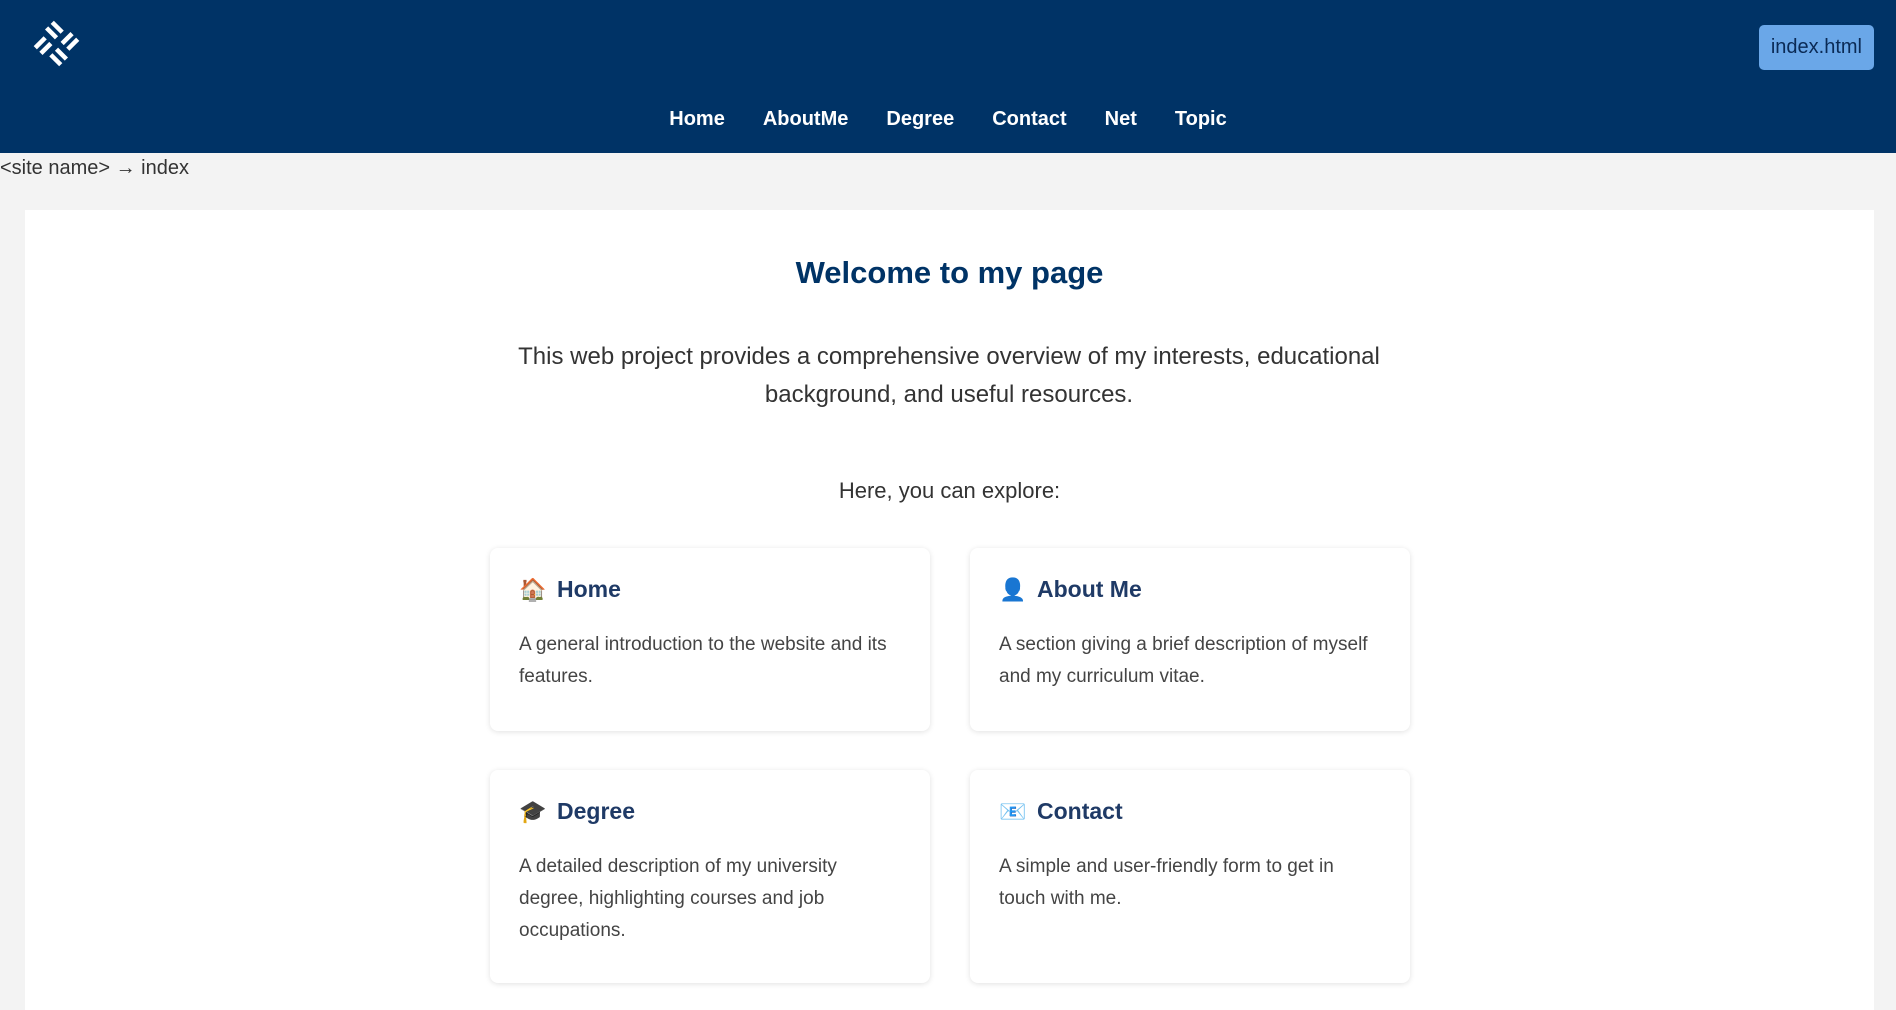 This screenshot has height=1010, width=1896. I want to click on nav-home-link: Home, so click(697, 119).